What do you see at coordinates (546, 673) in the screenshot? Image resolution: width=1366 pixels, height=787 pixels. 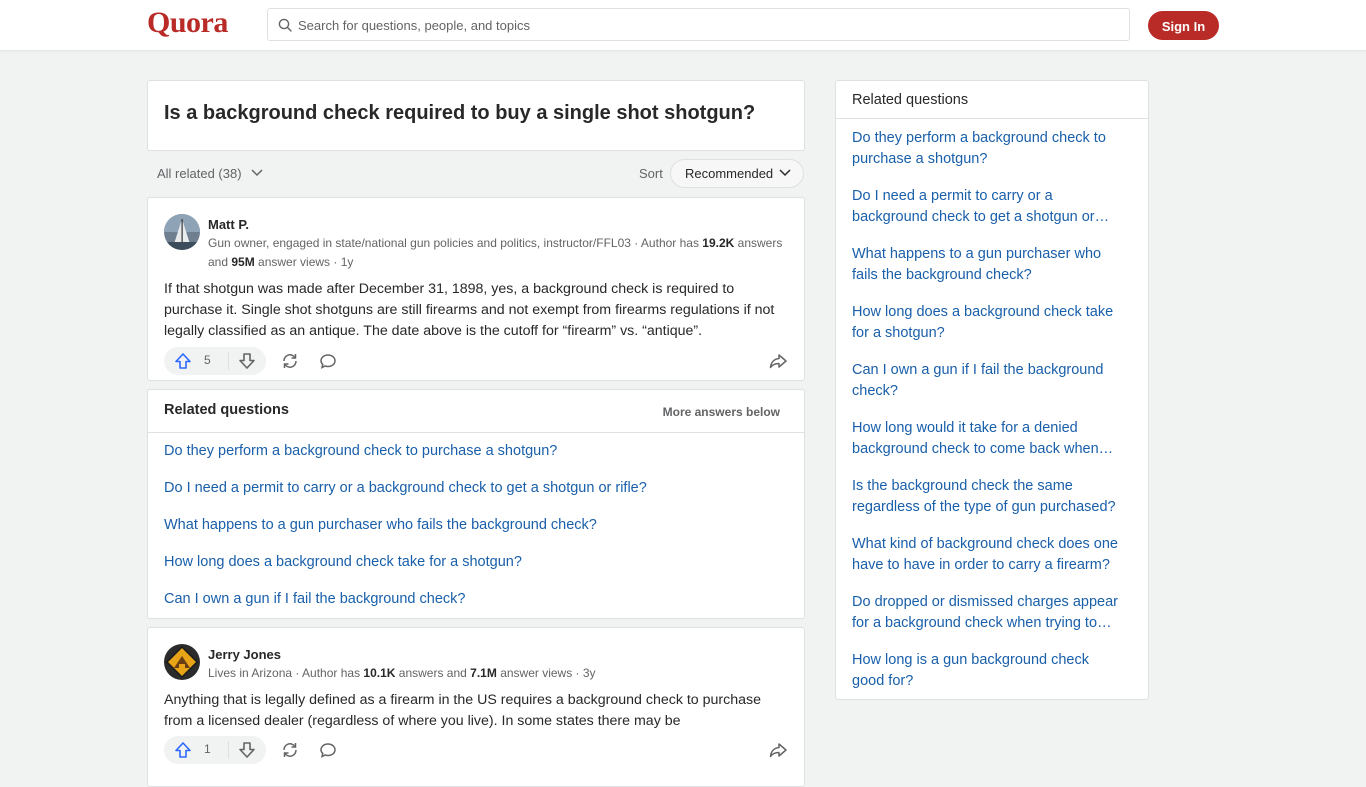 I see `cred-text: answer views · 3y` at bounding box center [546, 673].